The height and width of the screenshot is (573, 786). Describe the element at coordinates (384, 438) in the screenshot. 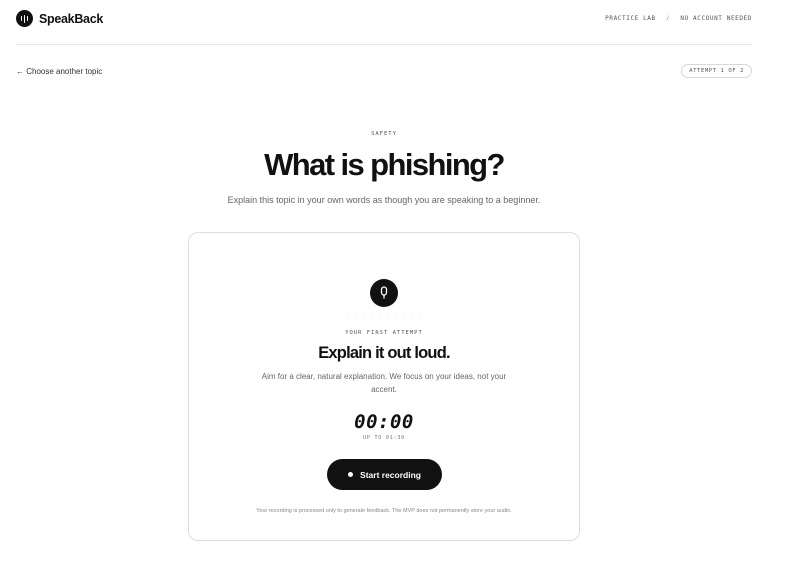

I see `time-limit-label: UP TO 01:30` at that location.